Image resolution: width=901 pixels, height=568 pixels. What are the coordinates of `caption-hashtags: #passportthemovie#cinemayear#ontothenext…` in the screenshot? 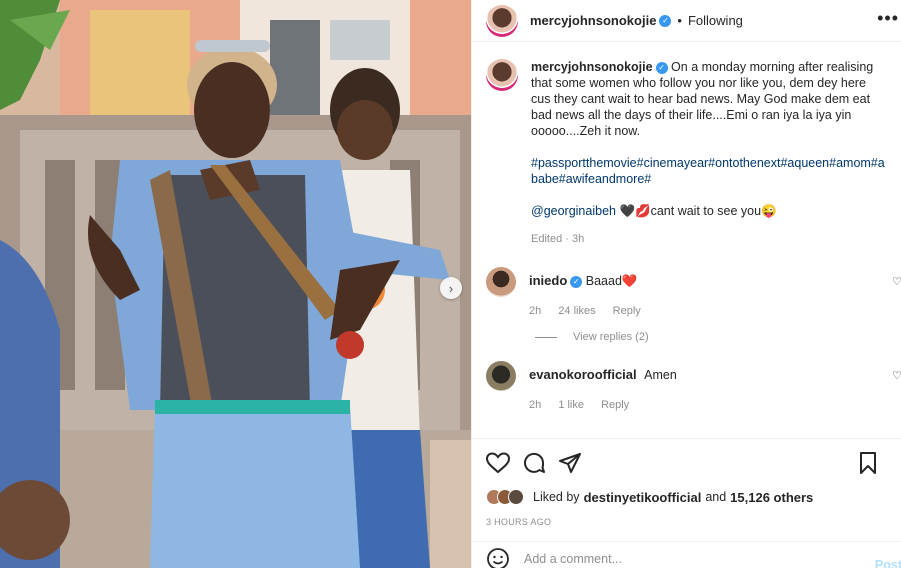 It's located at (709, 171).